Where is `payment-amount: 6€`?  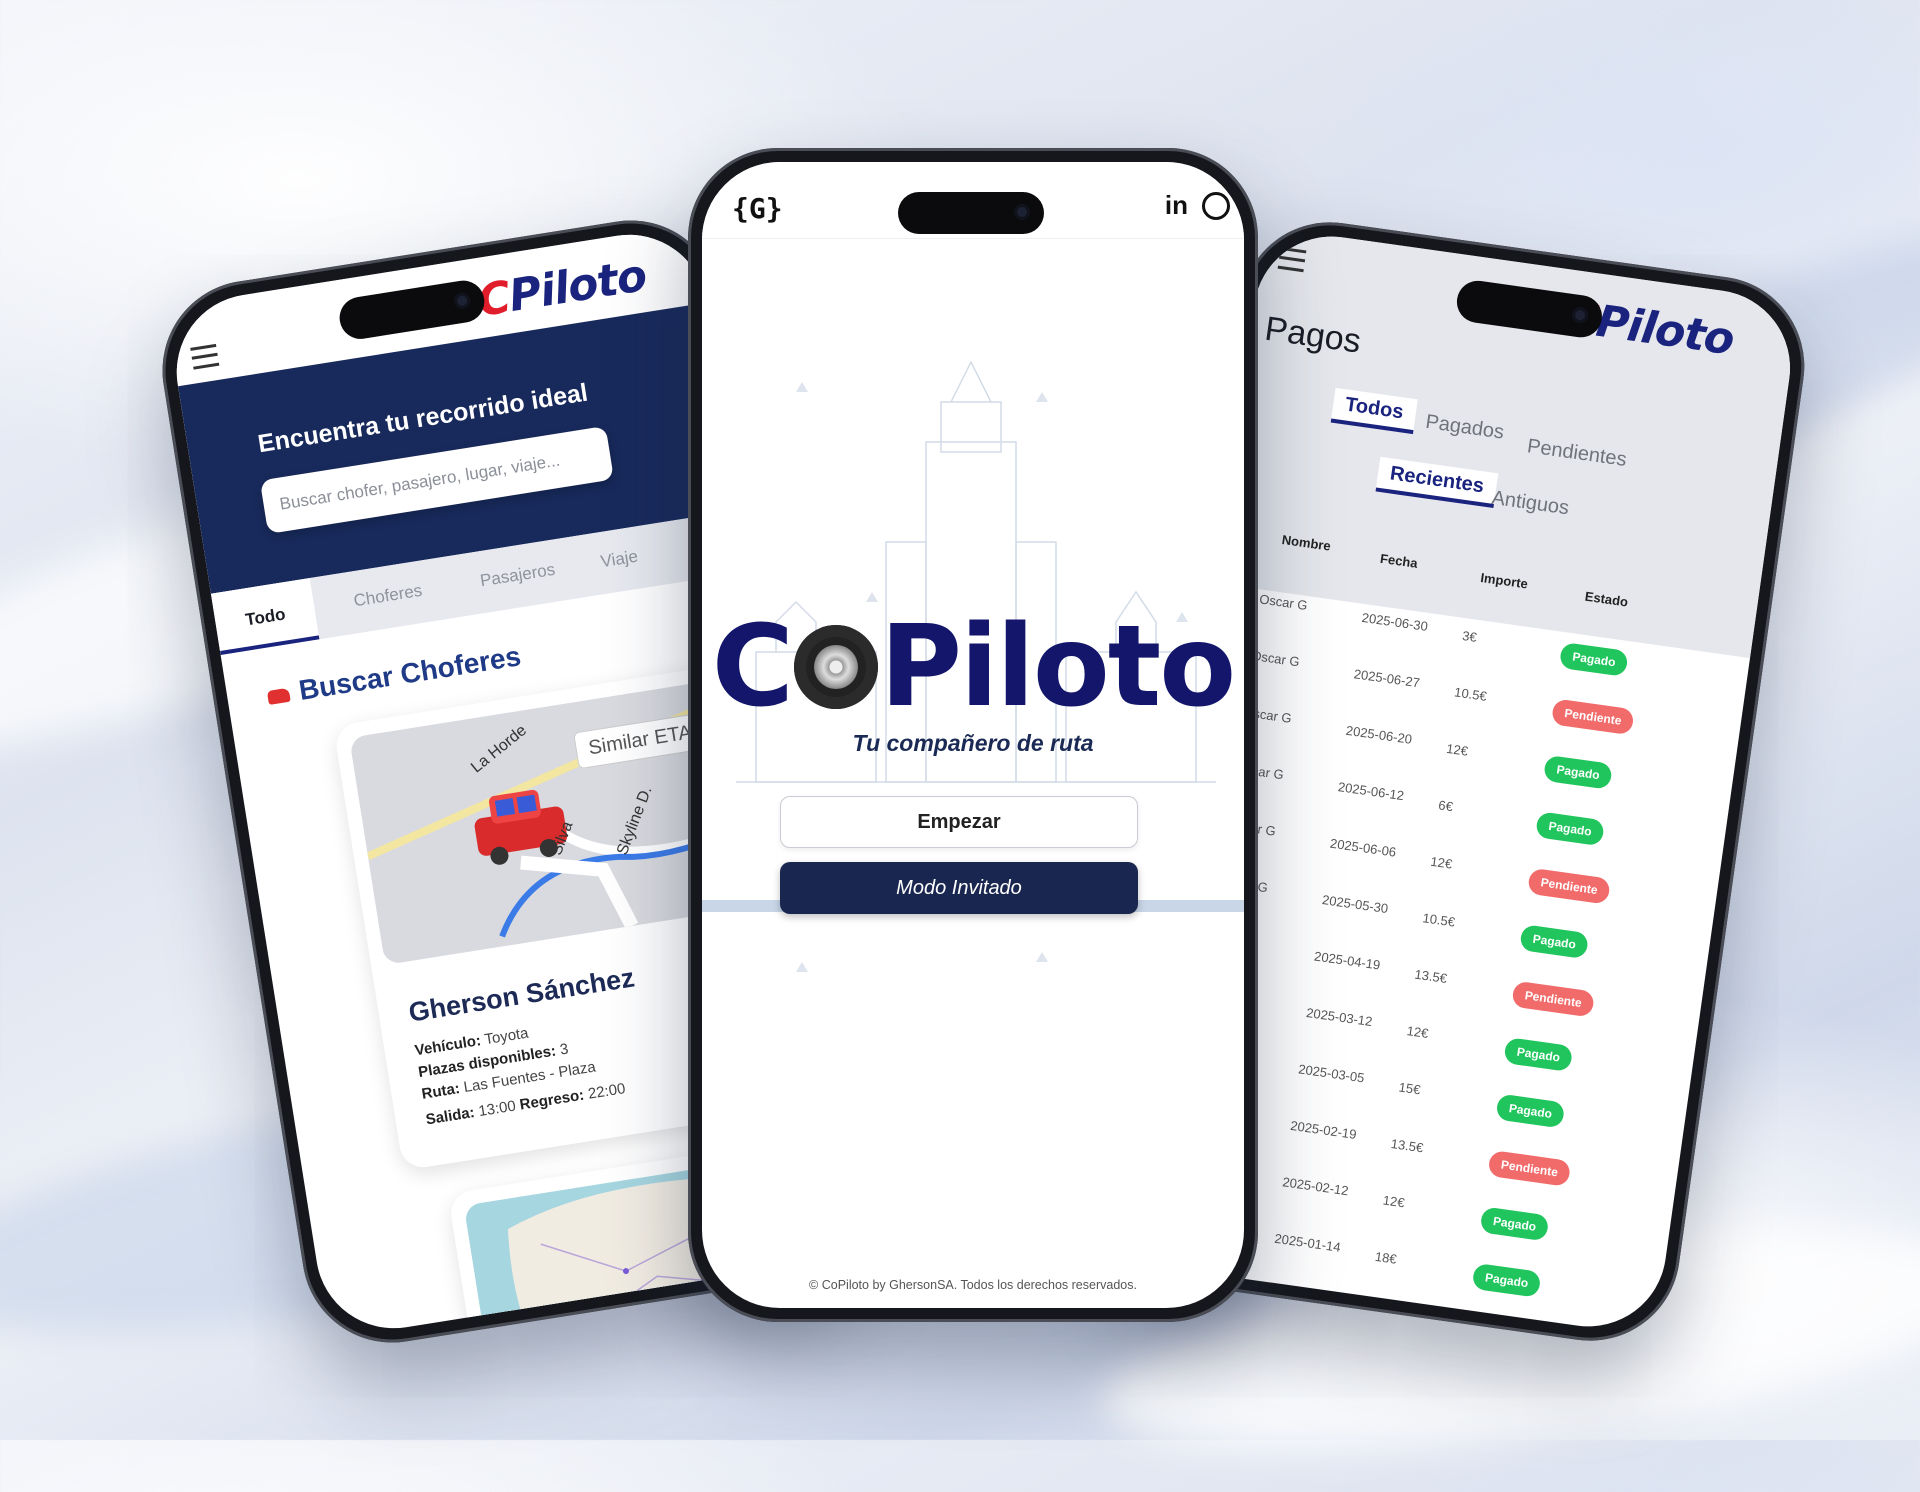 payment-amount: 6€ is located at coordinates (1445, 806).